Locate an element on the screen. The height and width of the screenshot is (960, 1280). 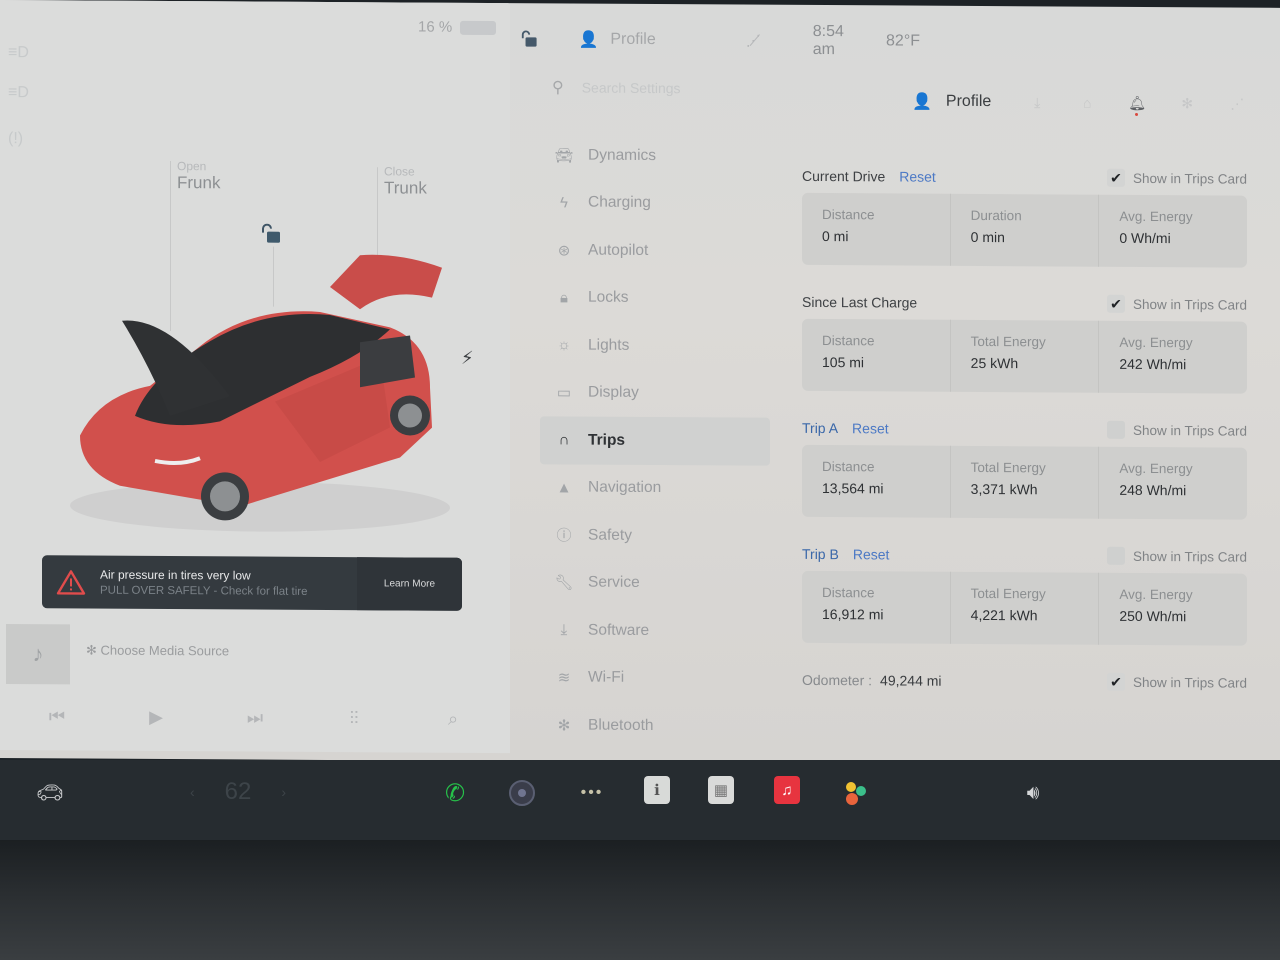
fog-light-icon: ≡D is located at coordinates (21, 94).